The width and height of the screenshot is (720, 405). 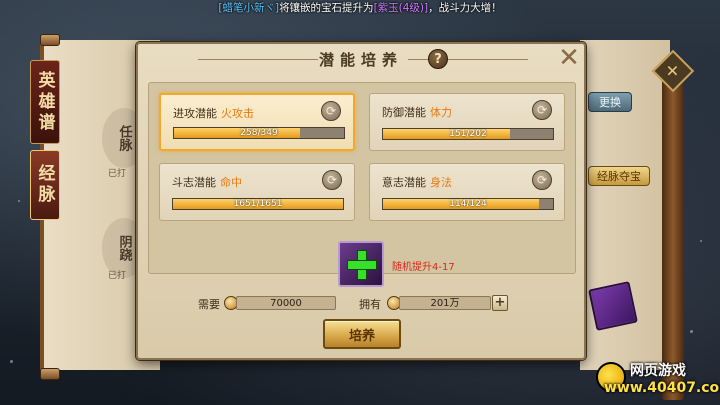 What do you see at coordinates (258, 59) in the screenshot?
I see `title-divider-left` at bounding box center [258, 59].